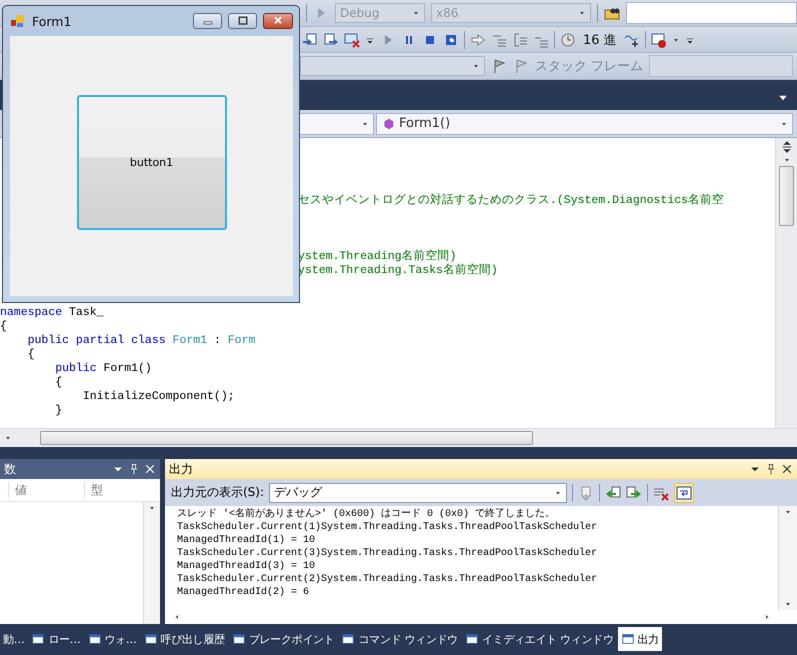 Image resolution: width=797 pixels, height=655 pixels. Describe the element at coordinates (377, 257) in the screenshot. I see `code-line: ystem.Threading名前空間)` at that location.